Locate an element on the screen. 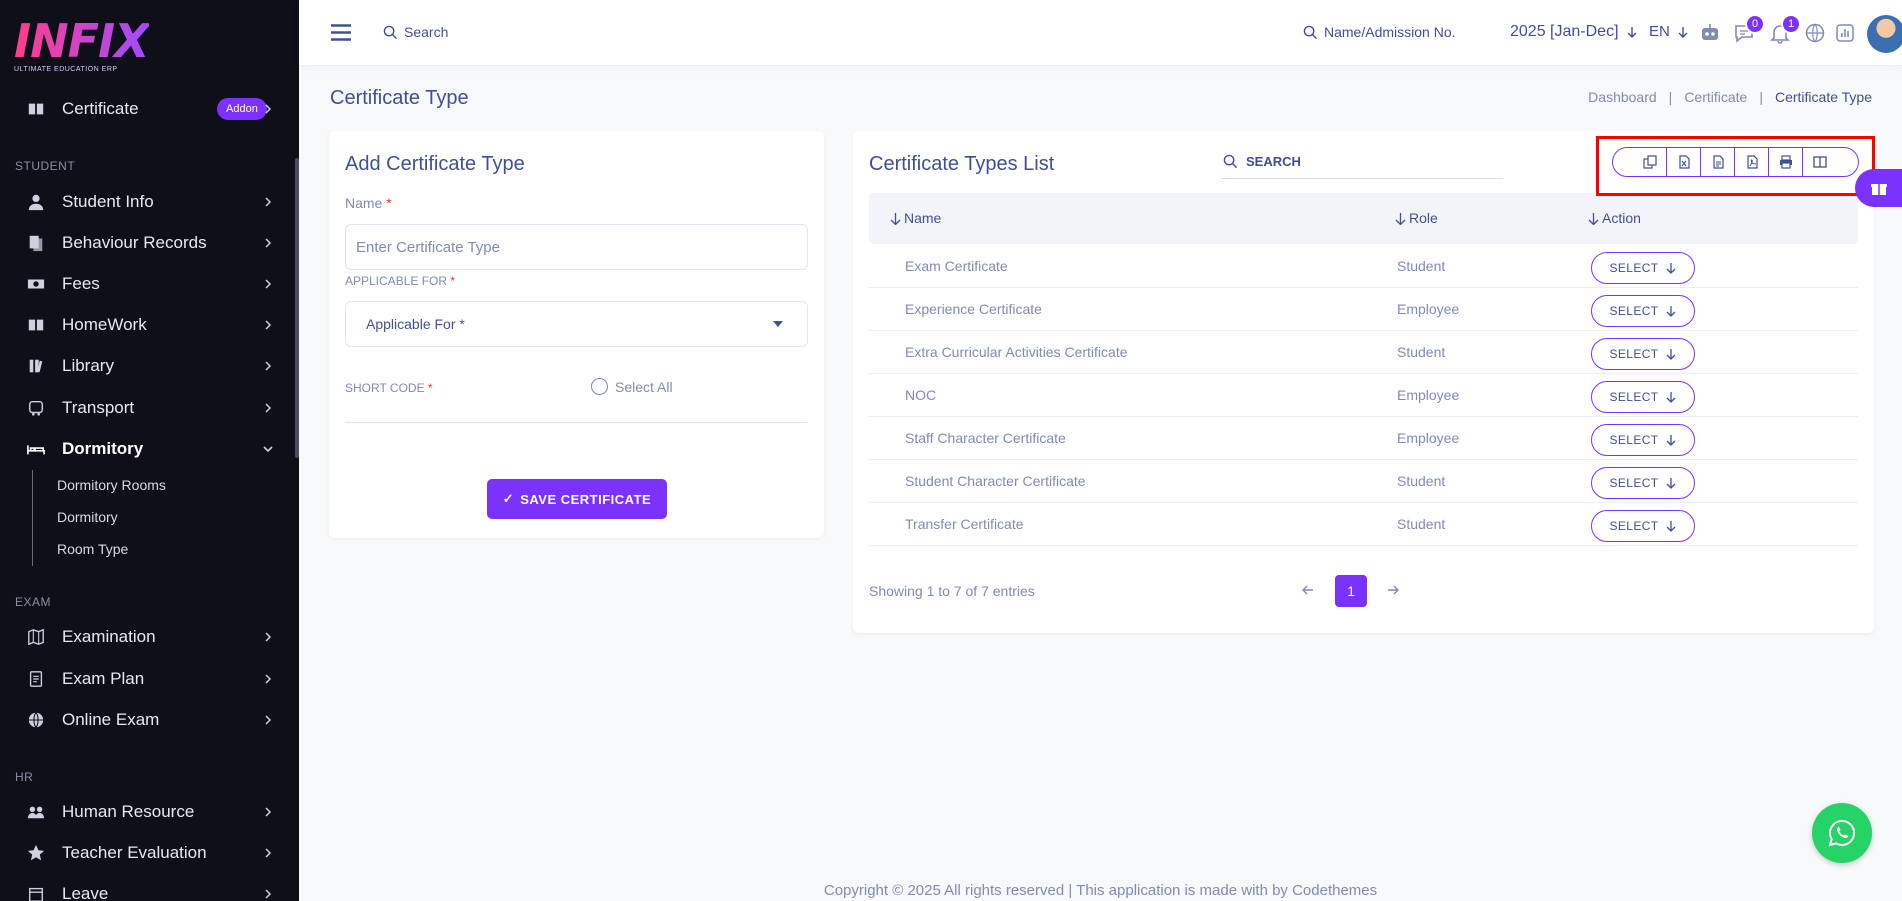 Image resolution: width=1902 pixels, height=901 pixels. menu-toggle-icon is located at coordinates (341, 32).